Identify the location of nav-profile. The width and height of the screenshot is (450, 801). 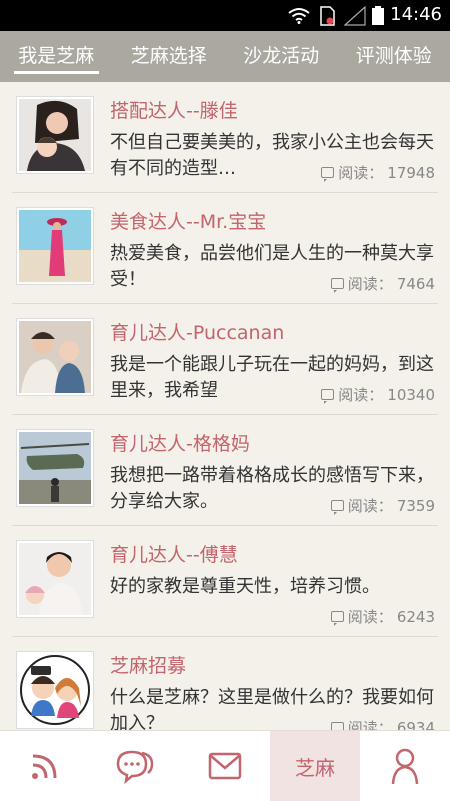
(405, 766).